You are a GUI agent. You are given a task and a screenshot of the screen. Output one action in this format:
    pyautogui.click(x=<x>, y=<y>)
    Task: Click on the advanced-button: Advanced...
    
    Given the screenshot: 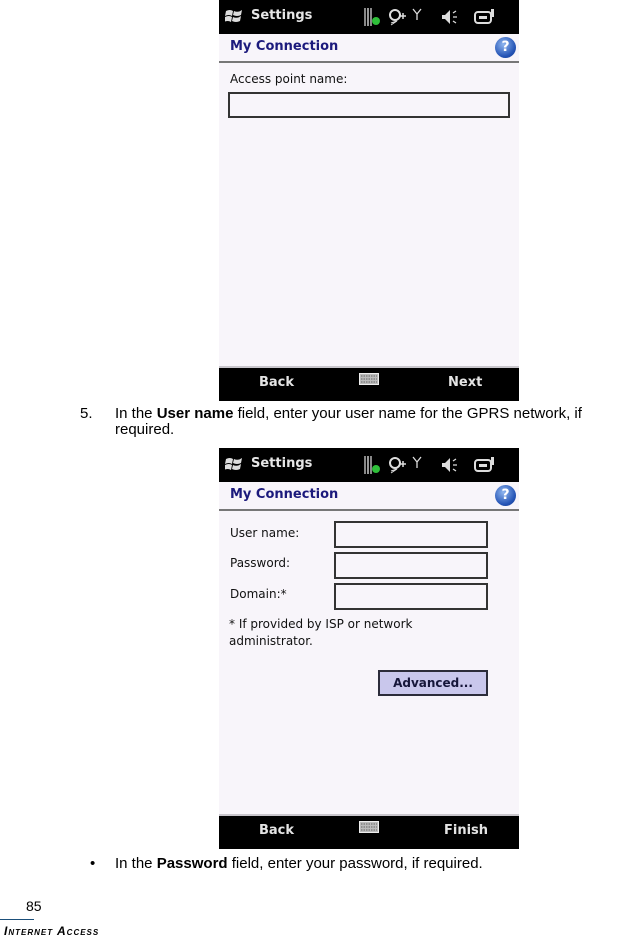 What is the action you would take?
    pyautogui.click(x=433, y=683)
    